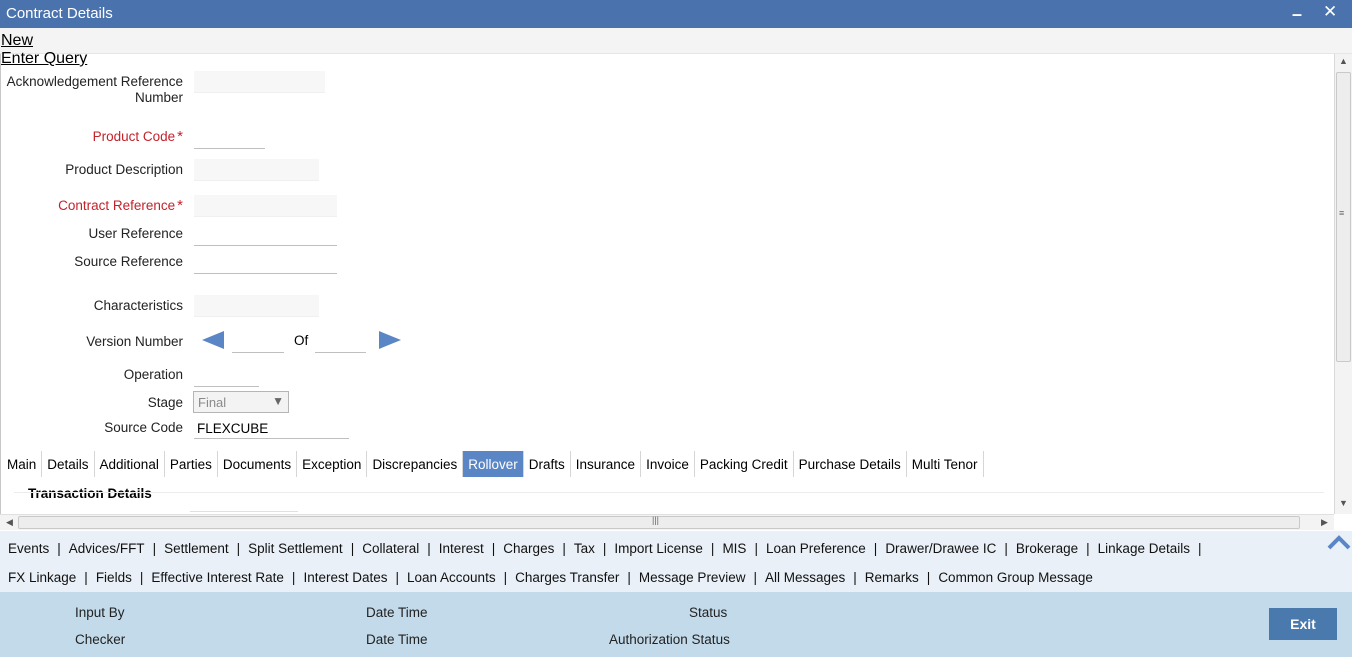 This screenshot has width=1352, height=657. I want to click on horizontal-scrollbar: ◀ ||| ▶, so click(667, 522).